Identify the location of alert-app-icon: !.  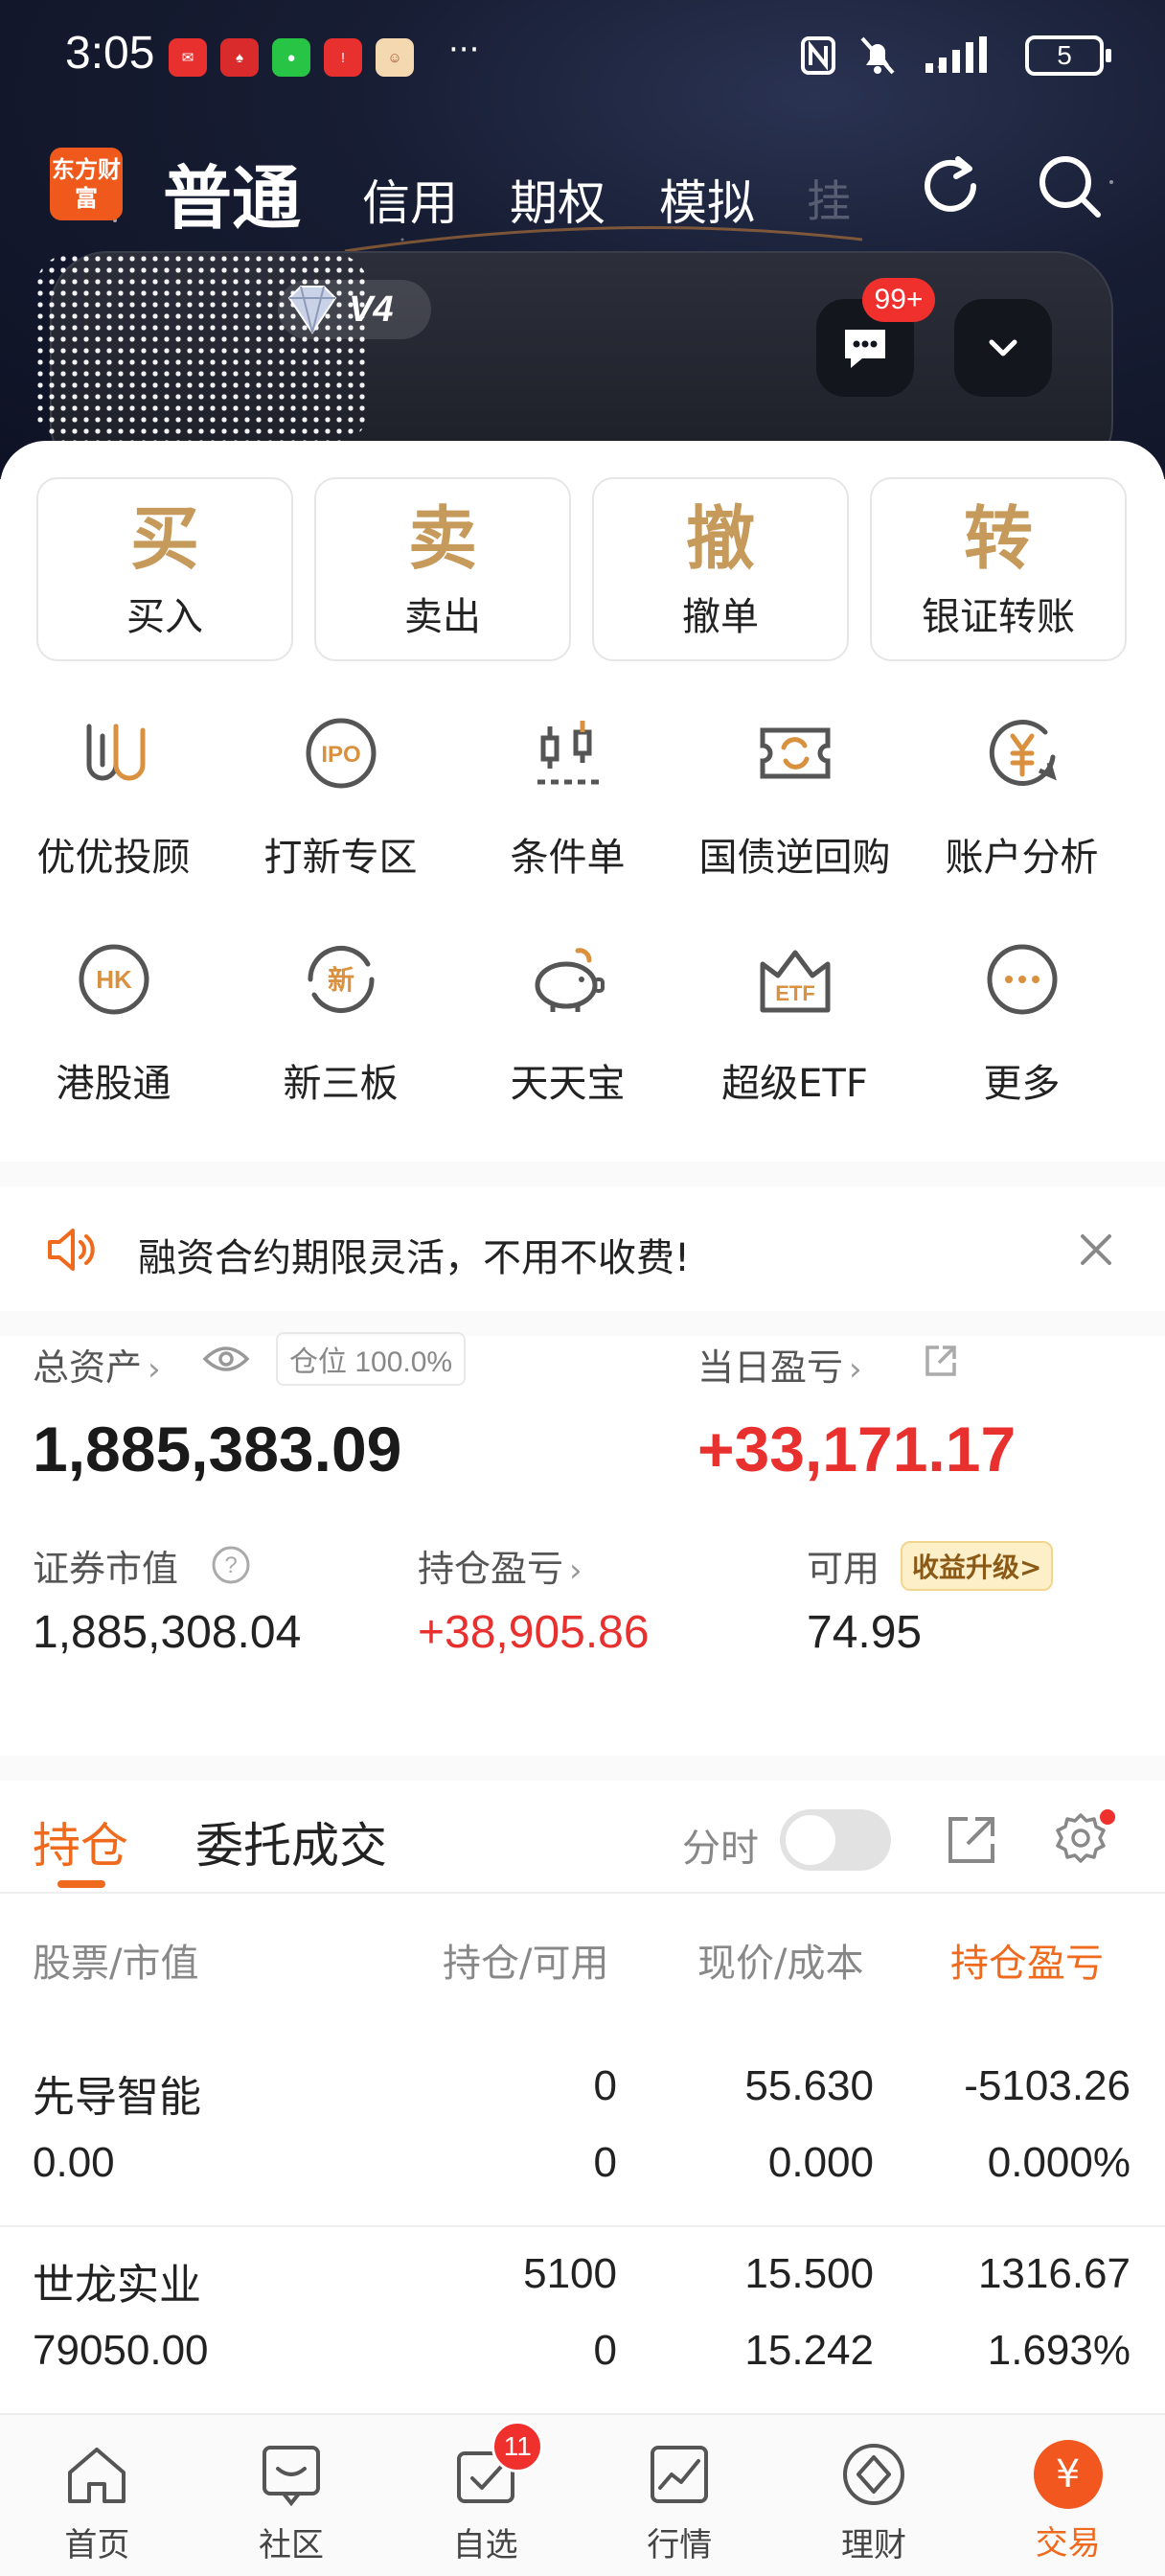
(343, 57).